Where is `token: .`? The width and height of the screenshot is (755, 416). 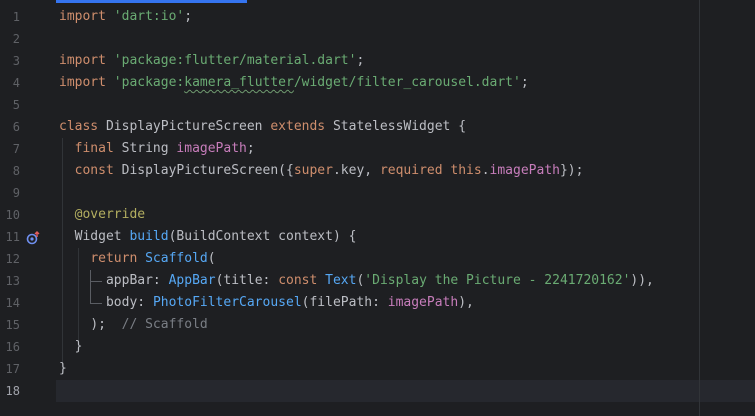
token: . is located at coordinates (485, 170).